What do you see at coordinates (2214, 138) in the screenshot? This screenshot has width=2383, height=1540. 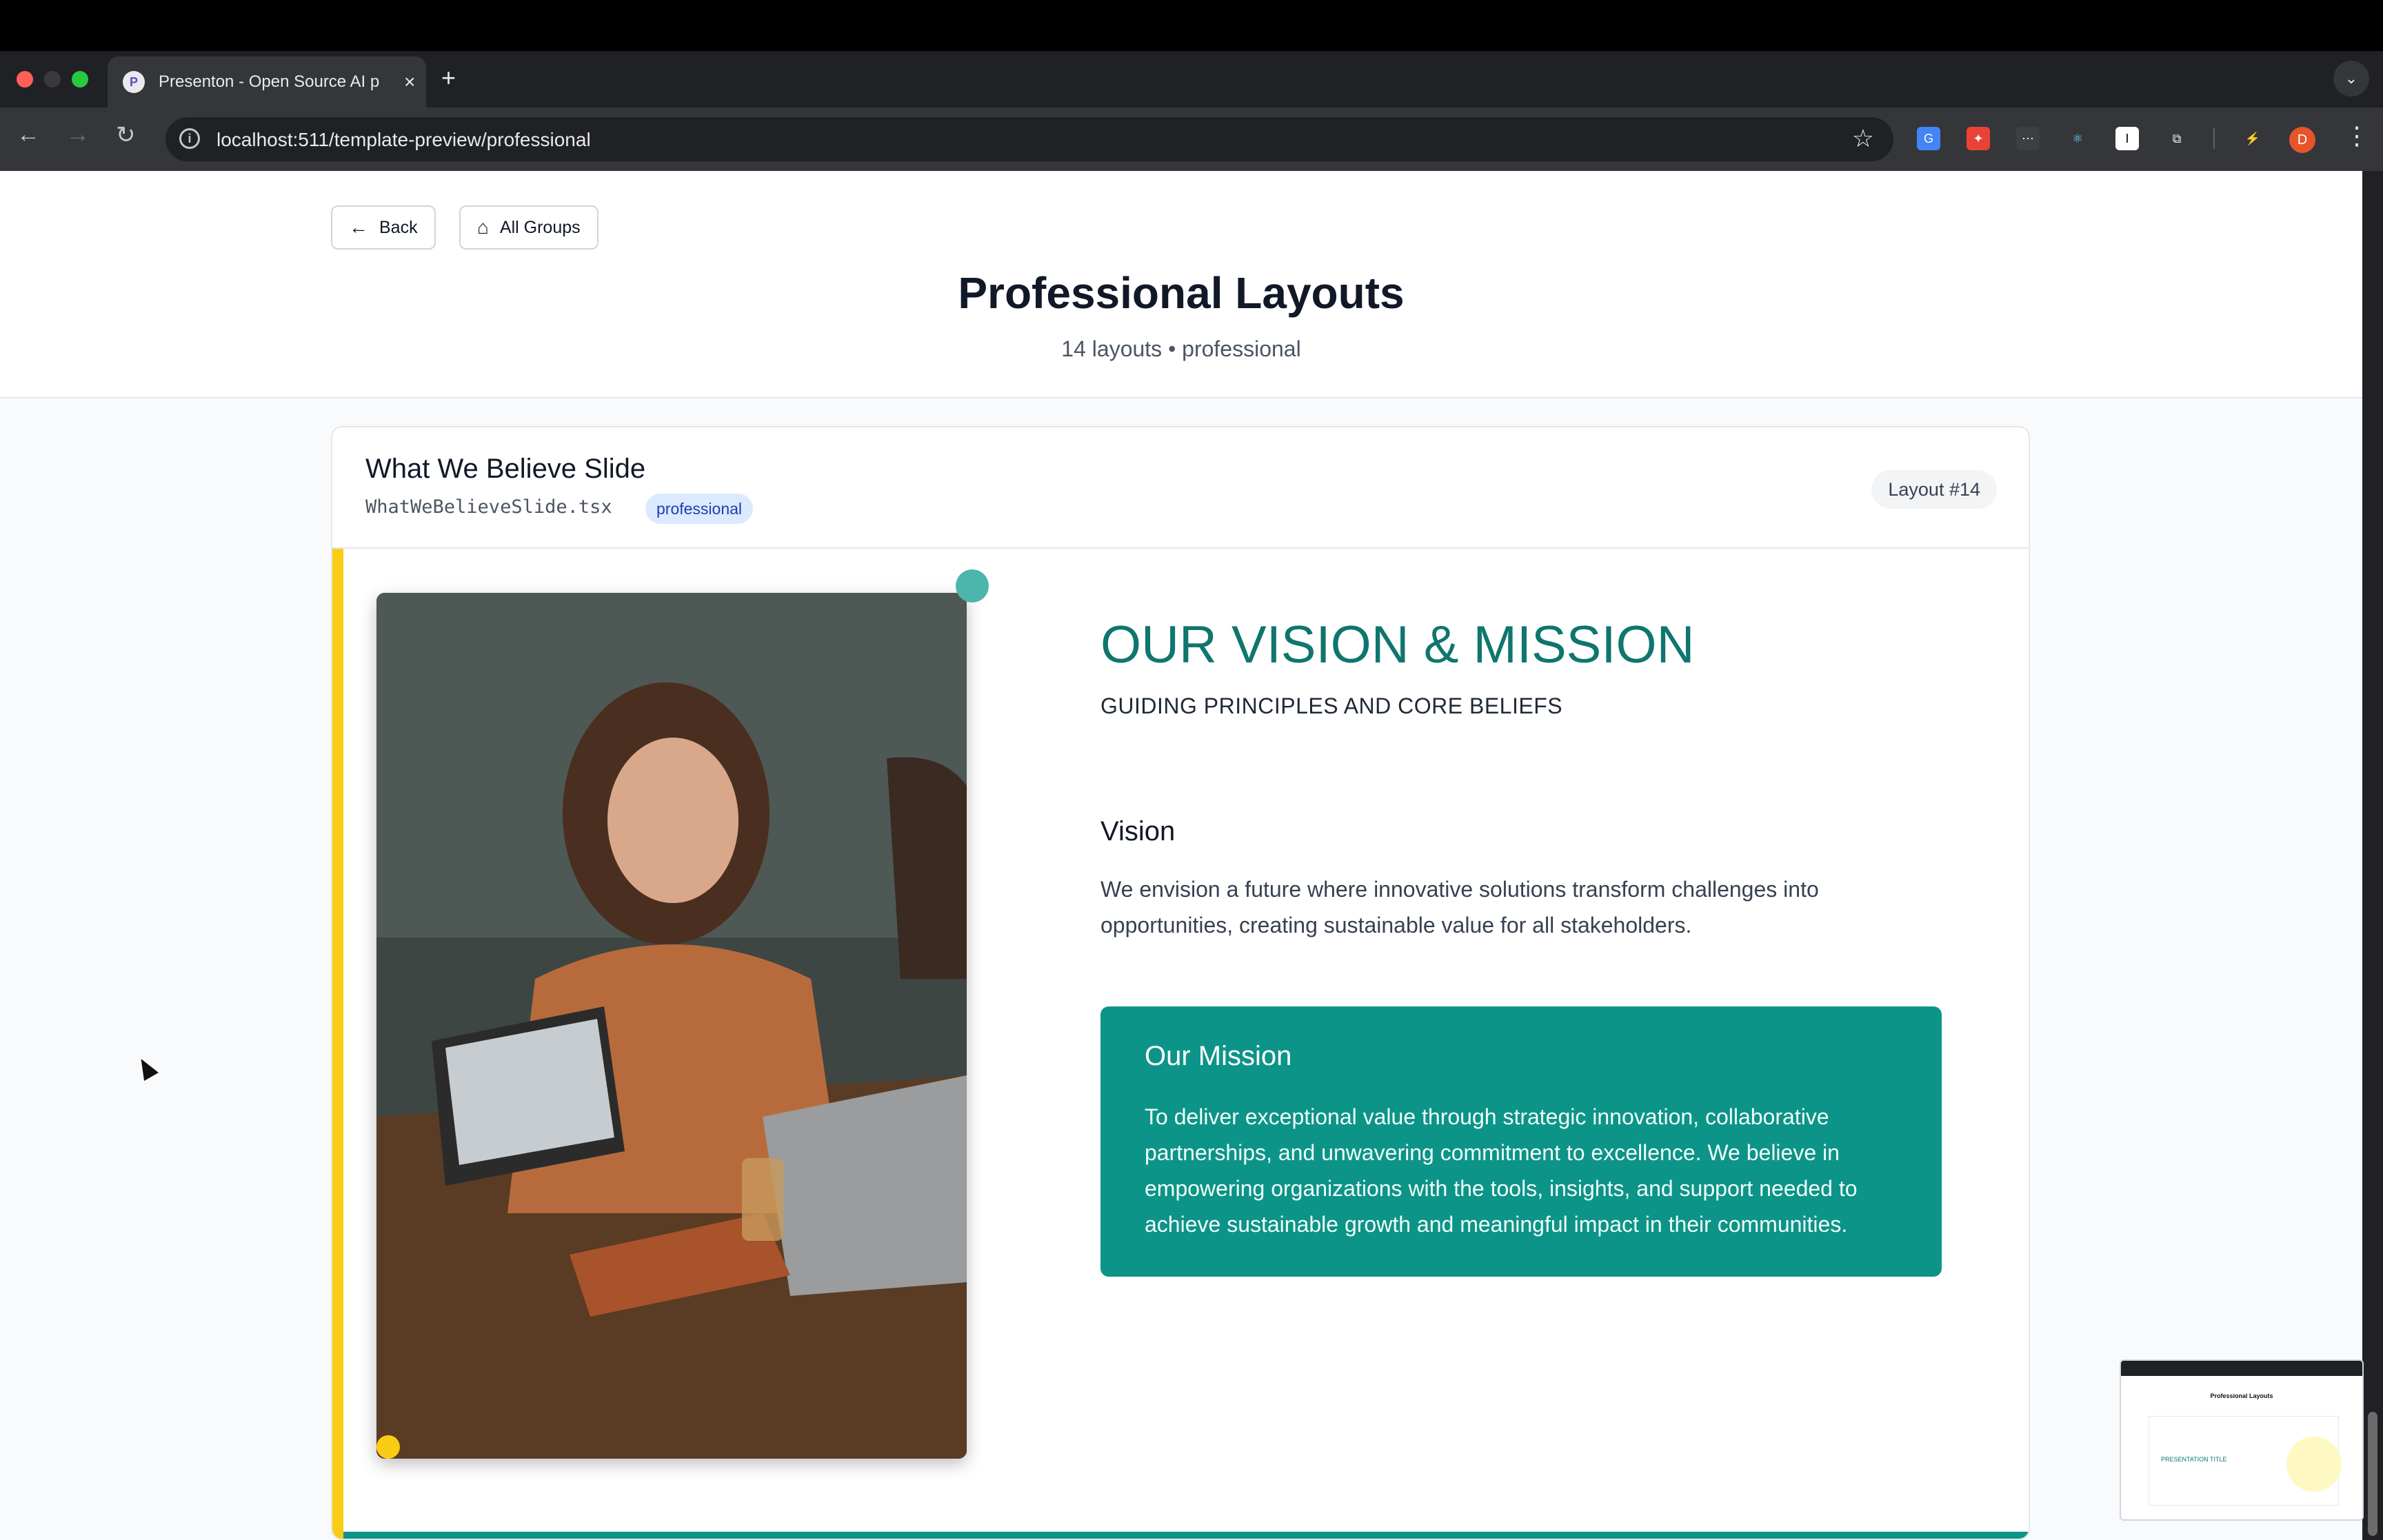 I see `toolbar-divider` at bounding box center [2214, 138].